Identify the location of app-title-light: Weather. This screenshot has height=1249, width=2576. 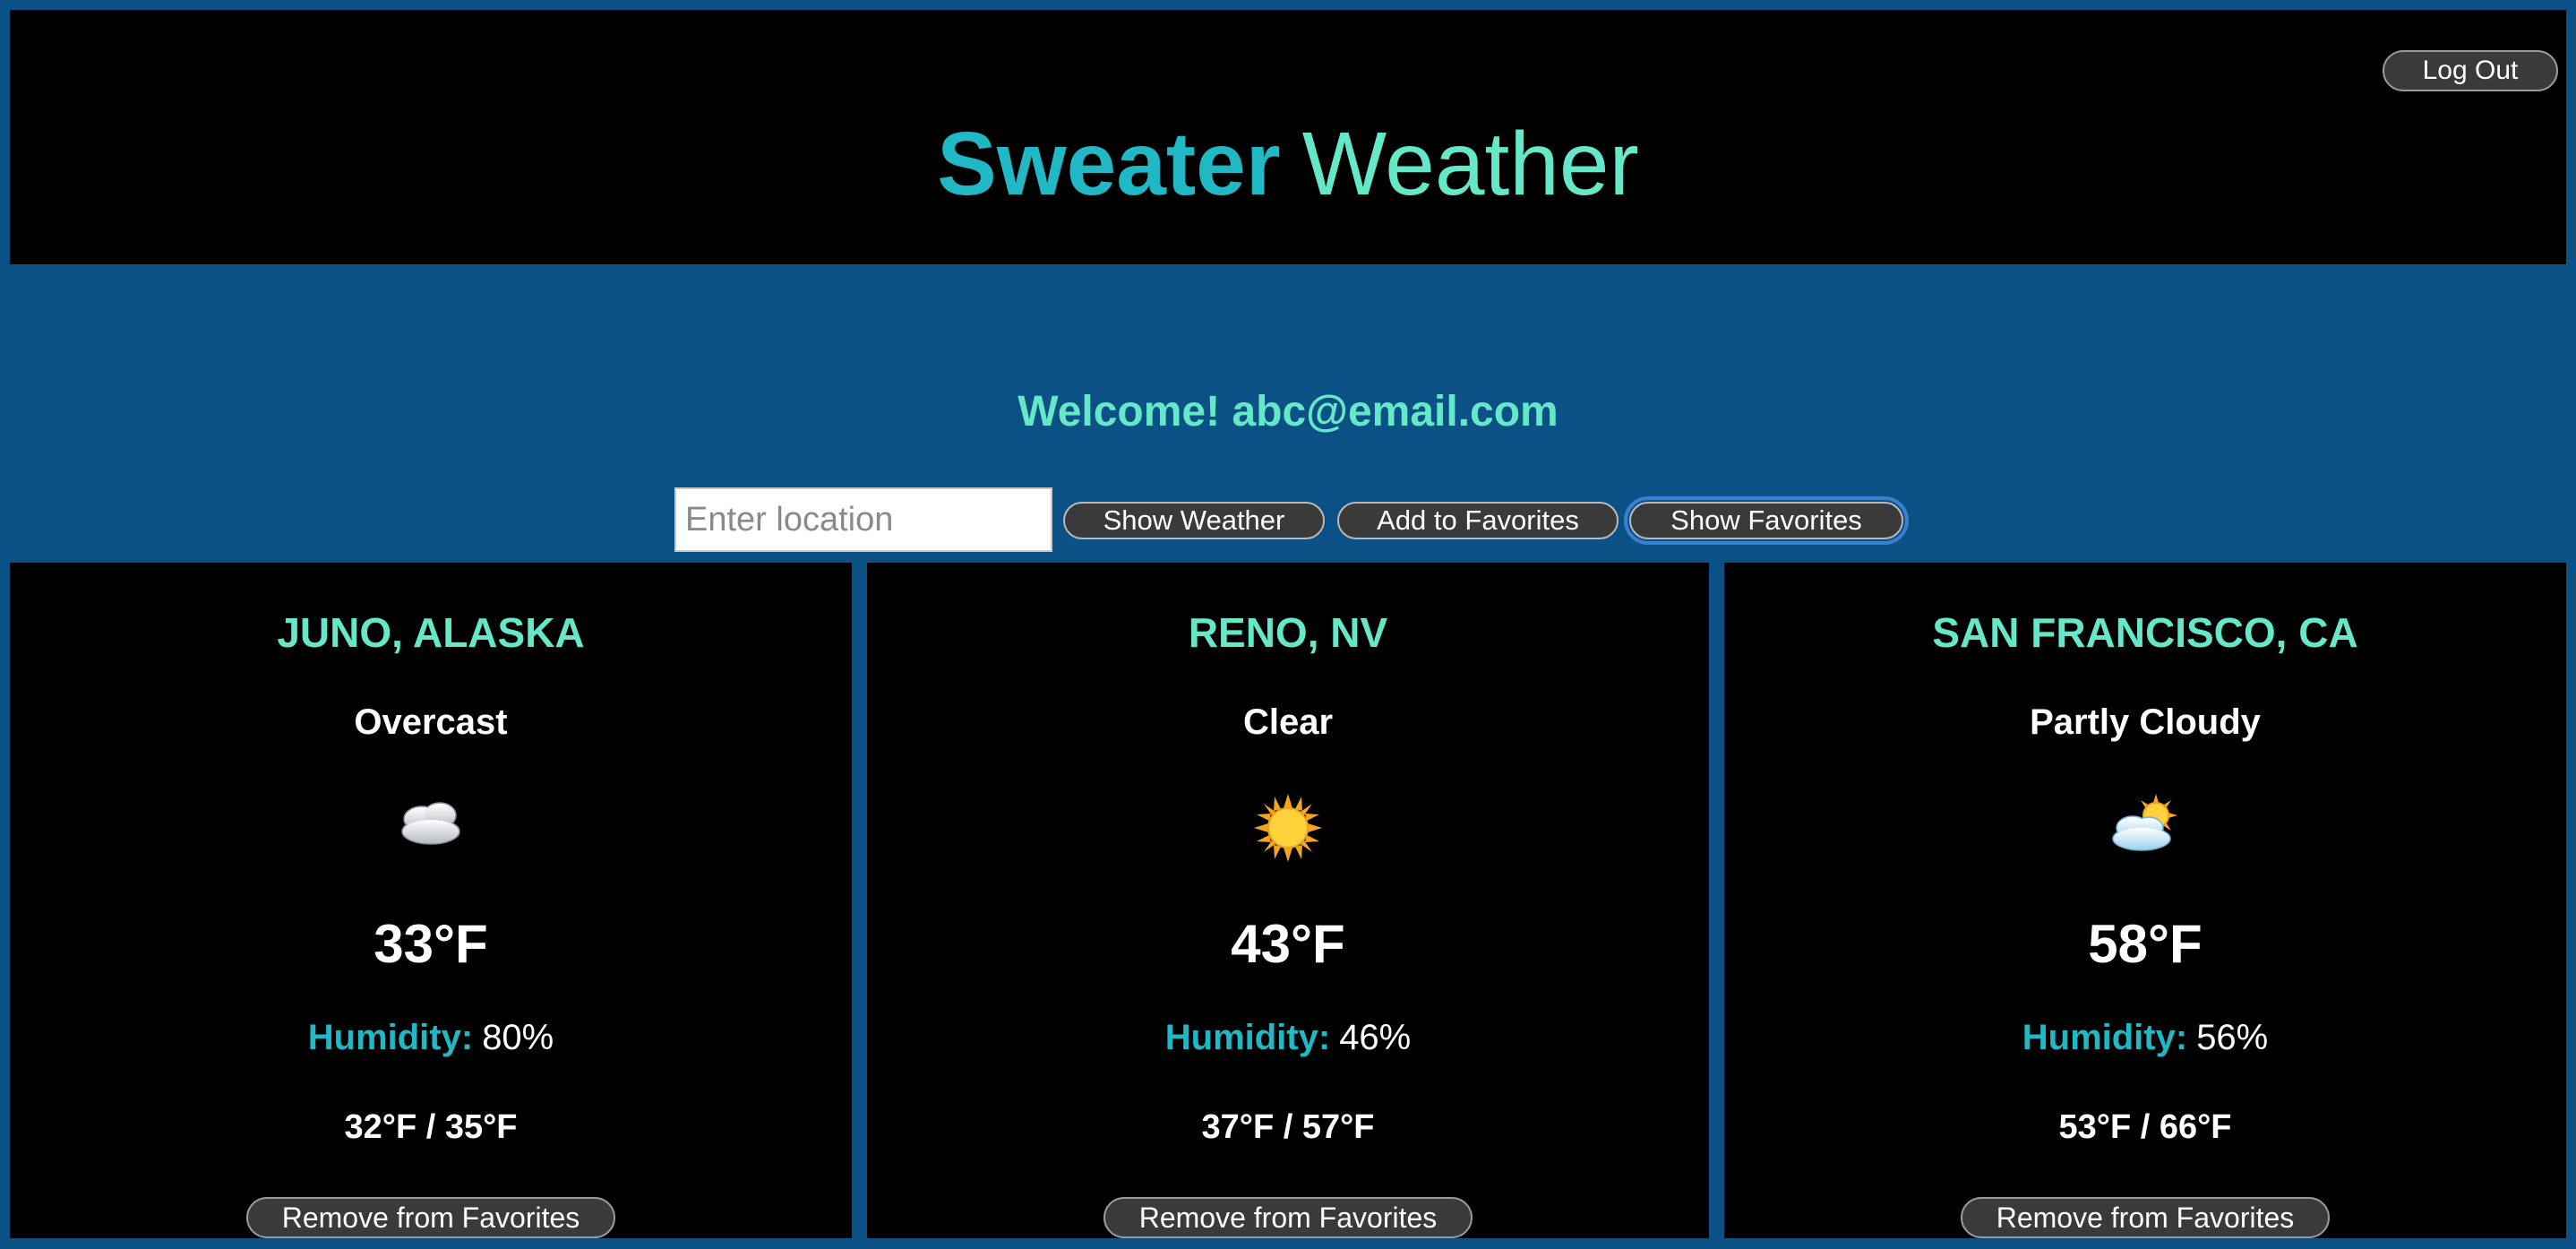
(1470, 164).